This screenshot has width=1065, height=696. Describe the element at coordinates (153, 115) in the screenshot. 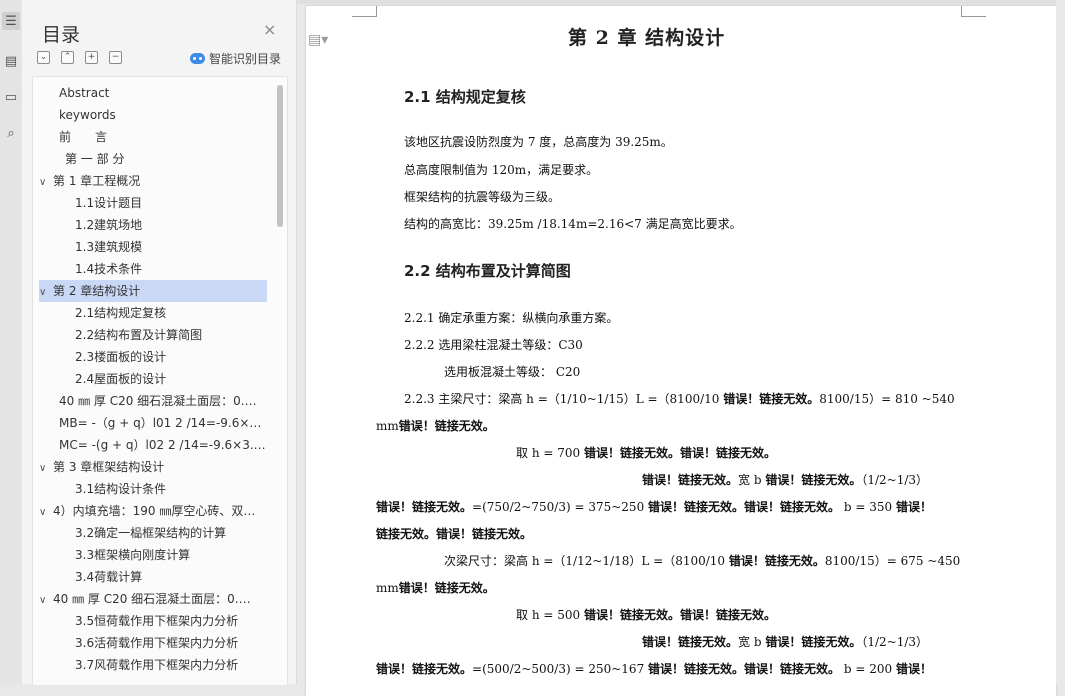

I see `toc-item: keywords` at that location.